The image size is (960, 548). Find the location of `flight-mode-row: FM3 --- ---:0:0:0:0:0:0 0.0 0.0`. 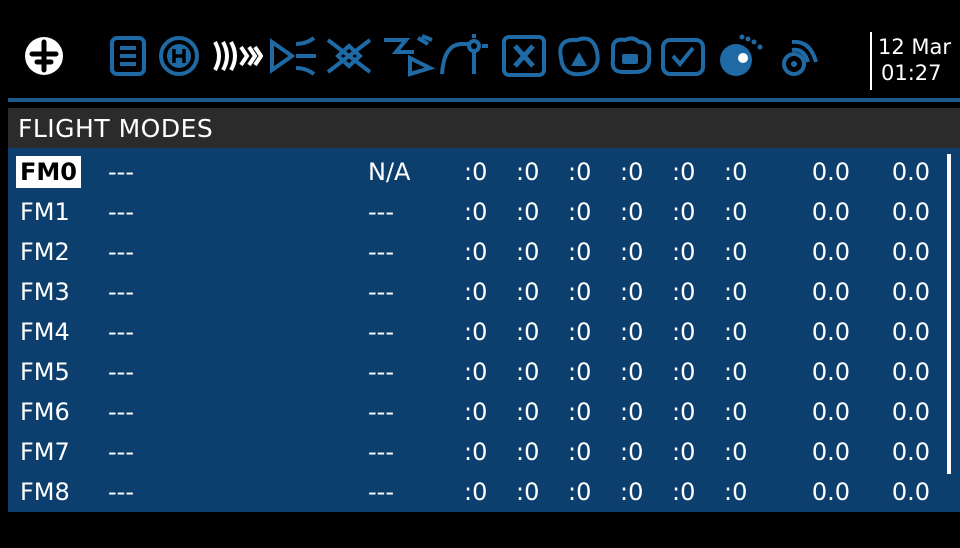

flight-mode-row: FM3 --- ---:0:0:0:0:0:0 0.0 0.0 is located at coordinates (484, 292).